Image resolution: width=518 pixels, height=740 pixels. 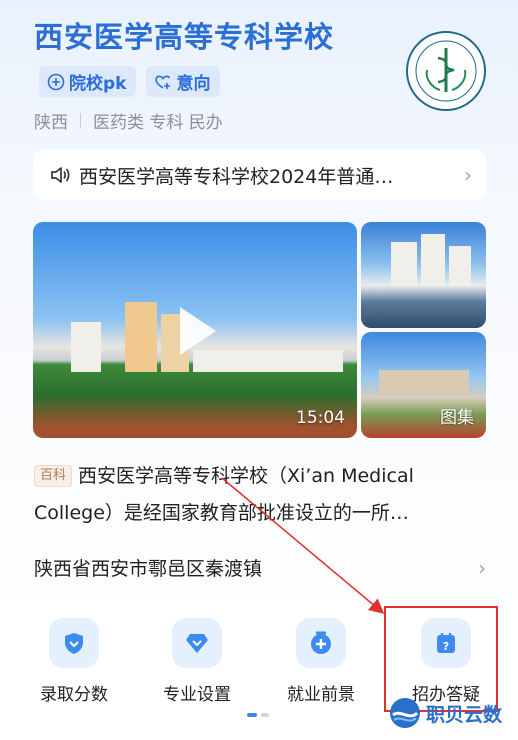 I want to click on heart-plus-icon, so click(x=163, y=82).